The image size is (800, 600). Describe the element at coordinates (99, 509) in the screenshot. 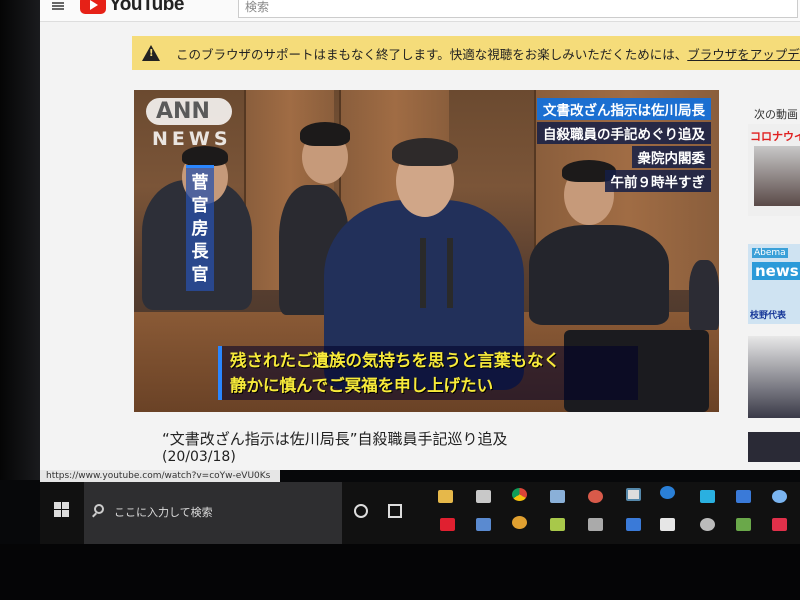

I see `search-icon` at that location.